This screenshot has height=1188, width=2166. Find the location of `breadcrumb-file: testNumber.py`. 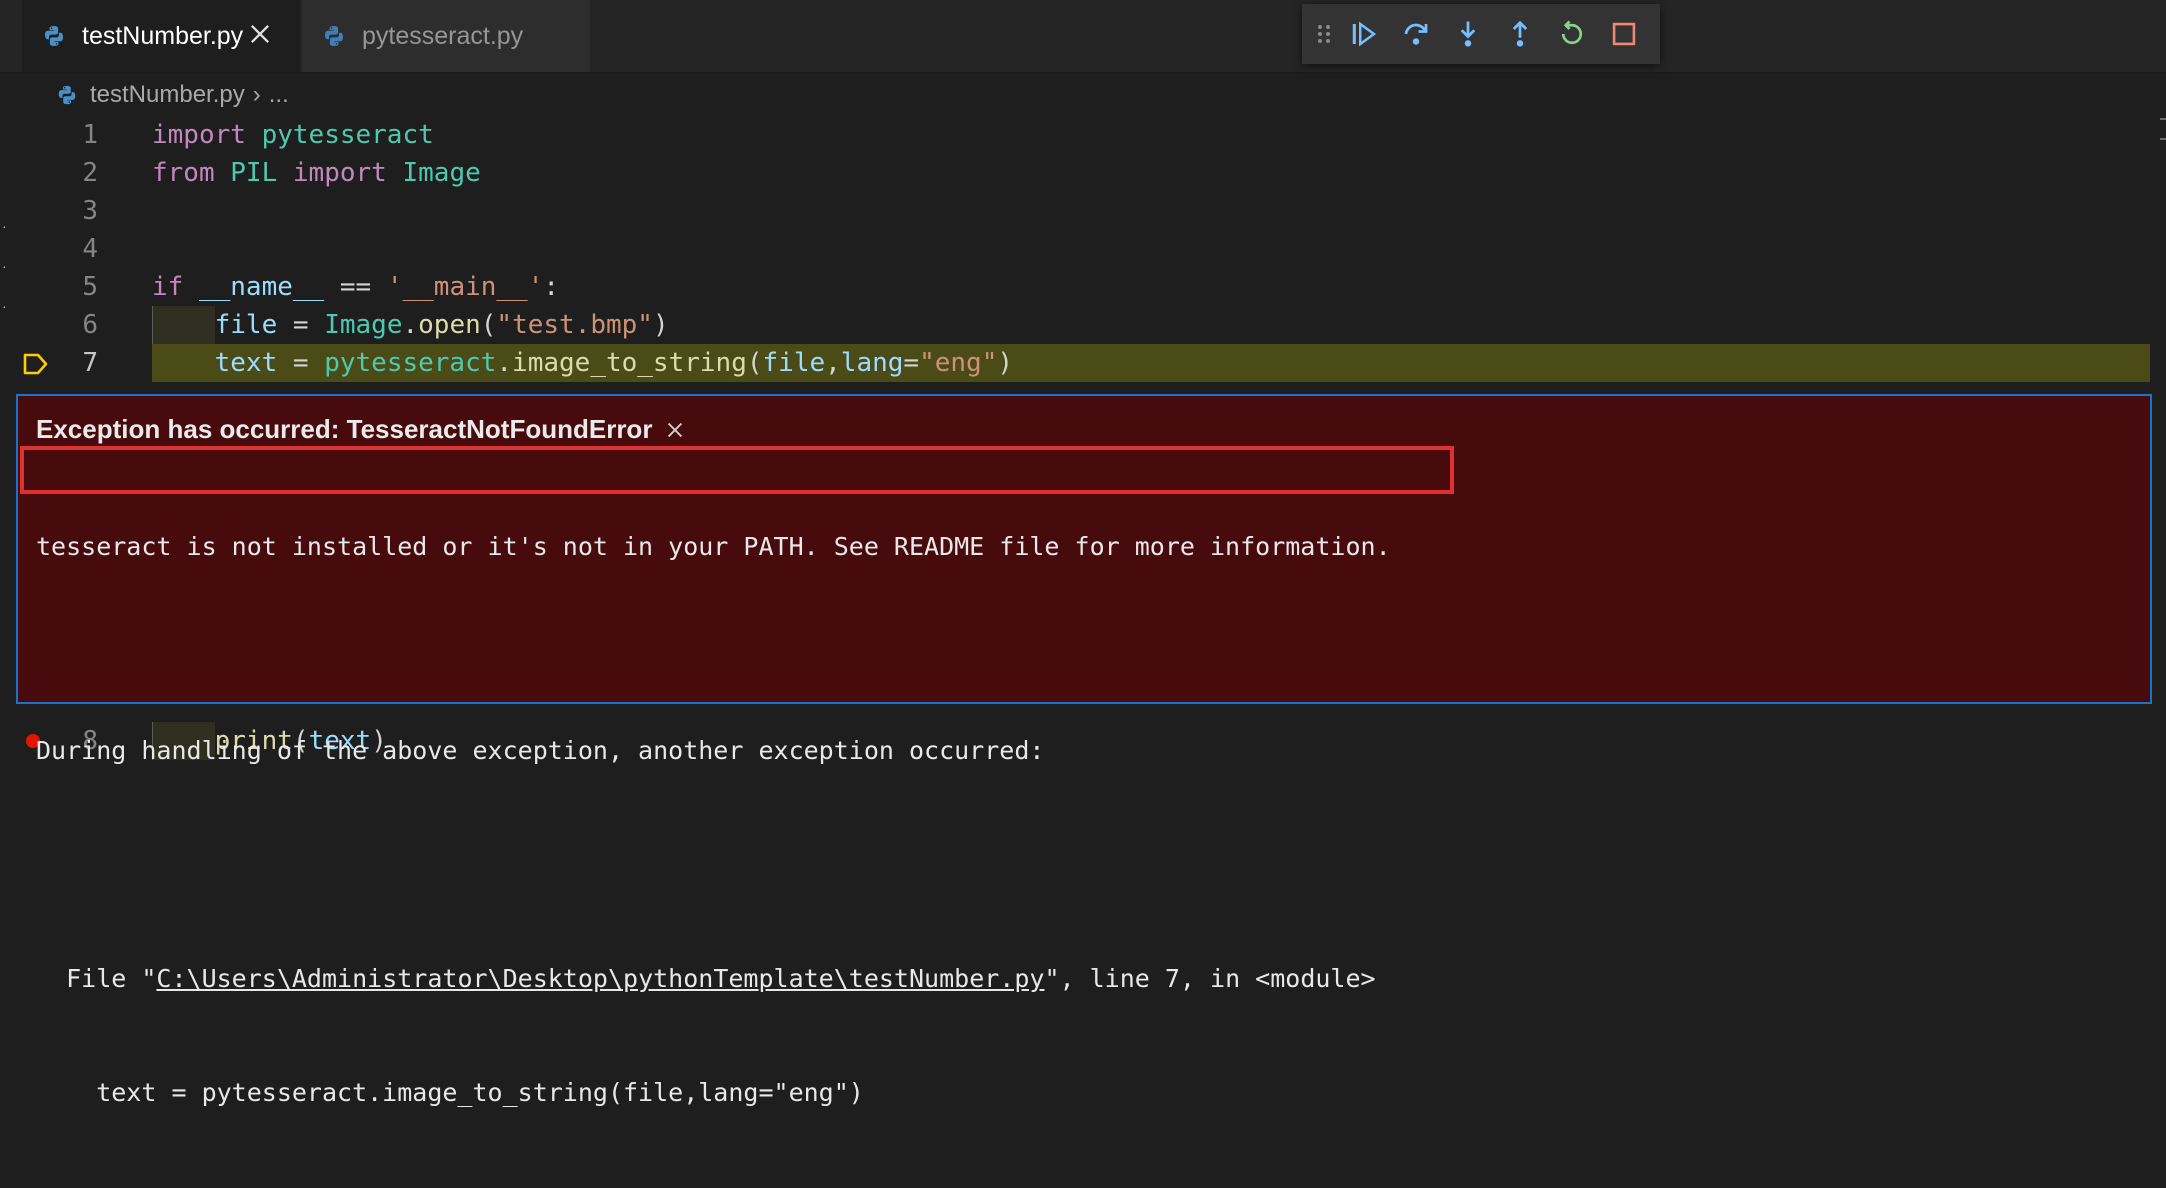

breadcrumb-file: testNumber.py is located at coordinates (167, 95).